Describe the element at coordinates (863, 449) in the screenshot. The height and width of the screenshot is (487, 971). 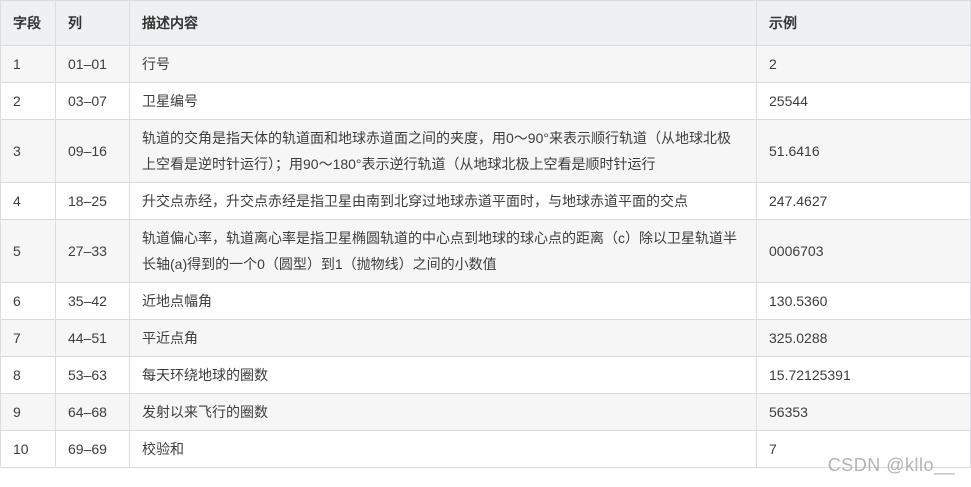
I see `cell-example: 7` at that location.